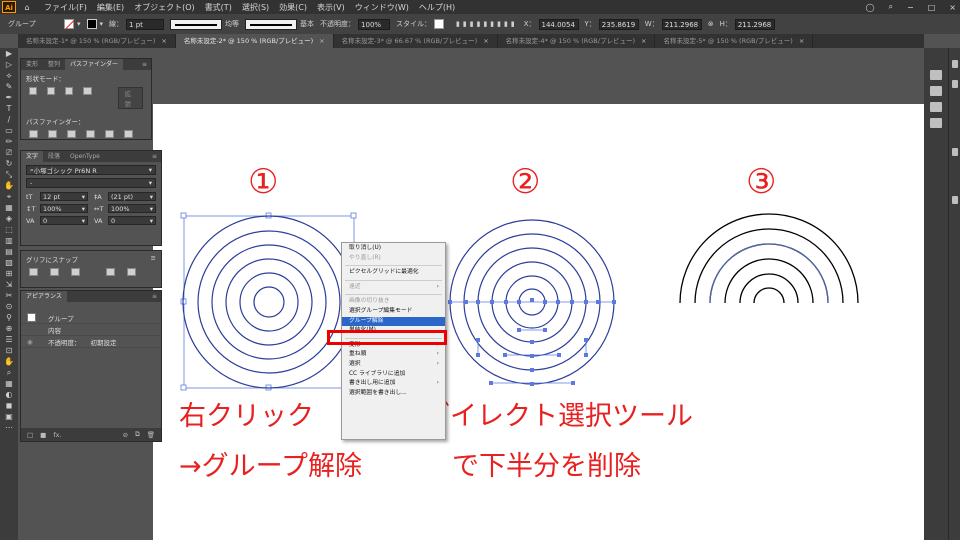  What do you see at coordinates (358, 354) in the screenshot?
I see `menu-item-label: 重ね順` at bounding box center [358, 354].